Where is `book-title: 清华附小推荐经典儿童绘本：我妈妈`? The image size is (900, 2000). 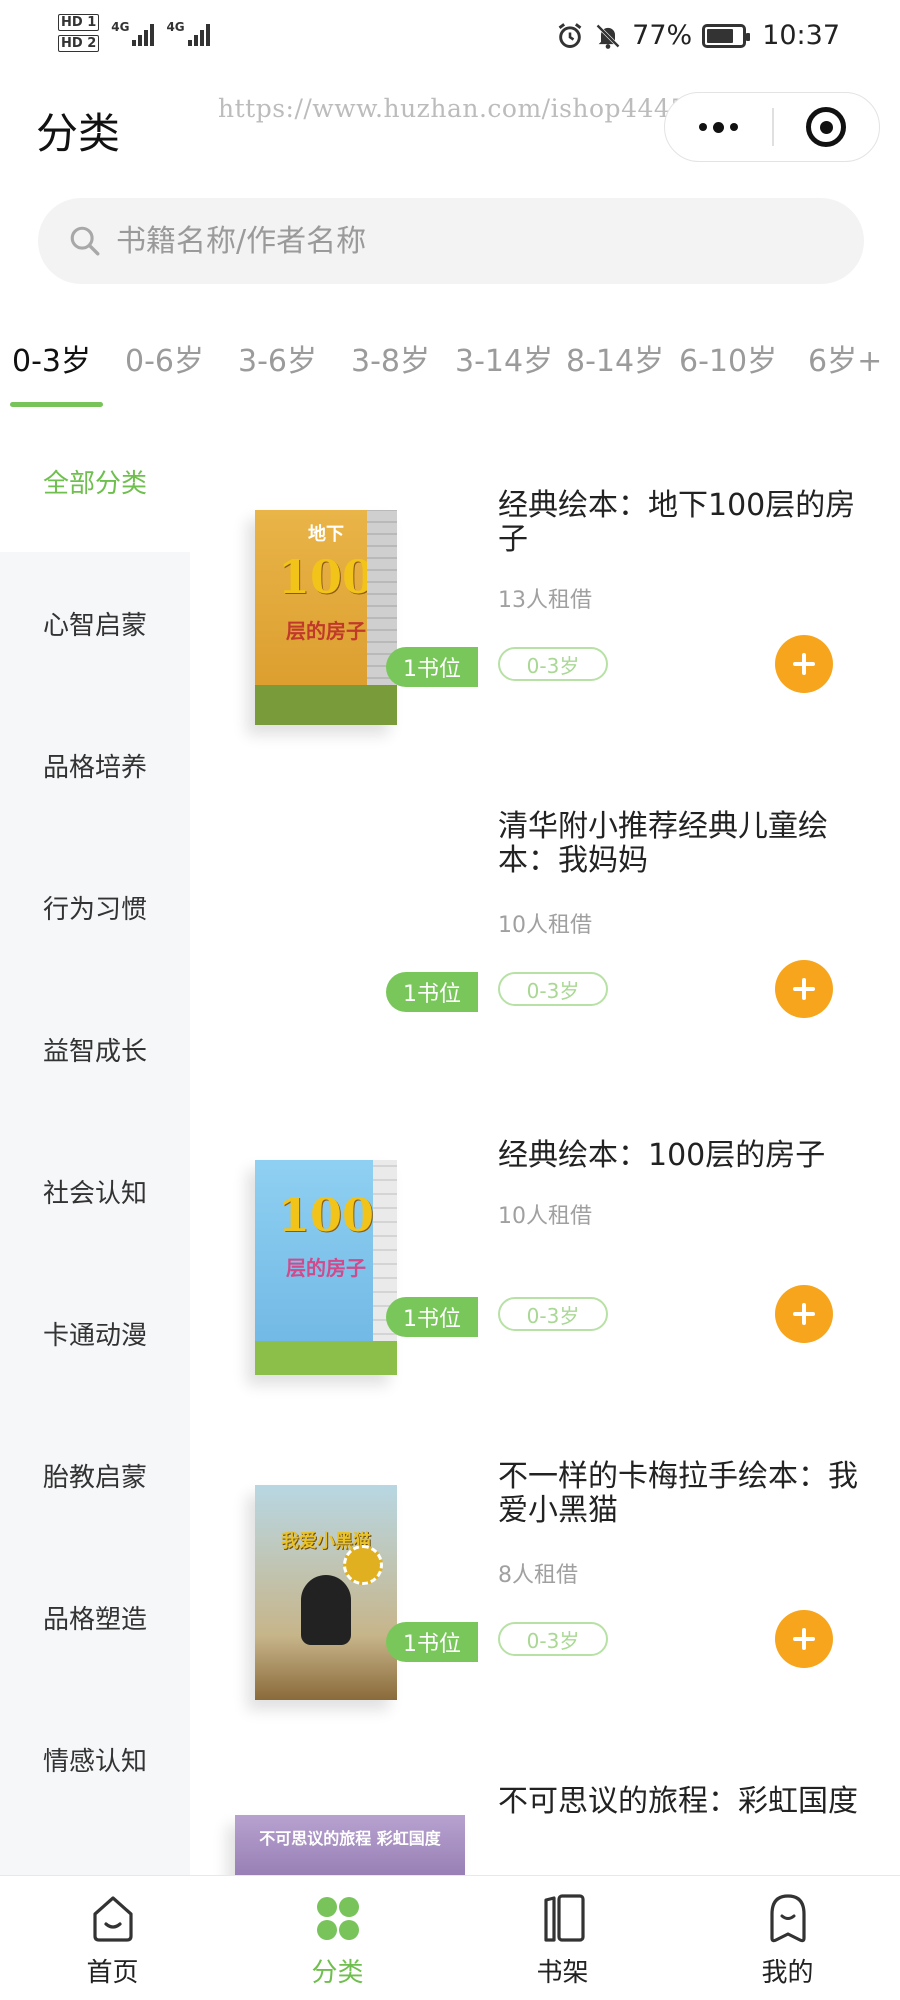
book-title: 清华附小推荐经典儿童绘本：我妈妈 is located at coordinates (663, 843).